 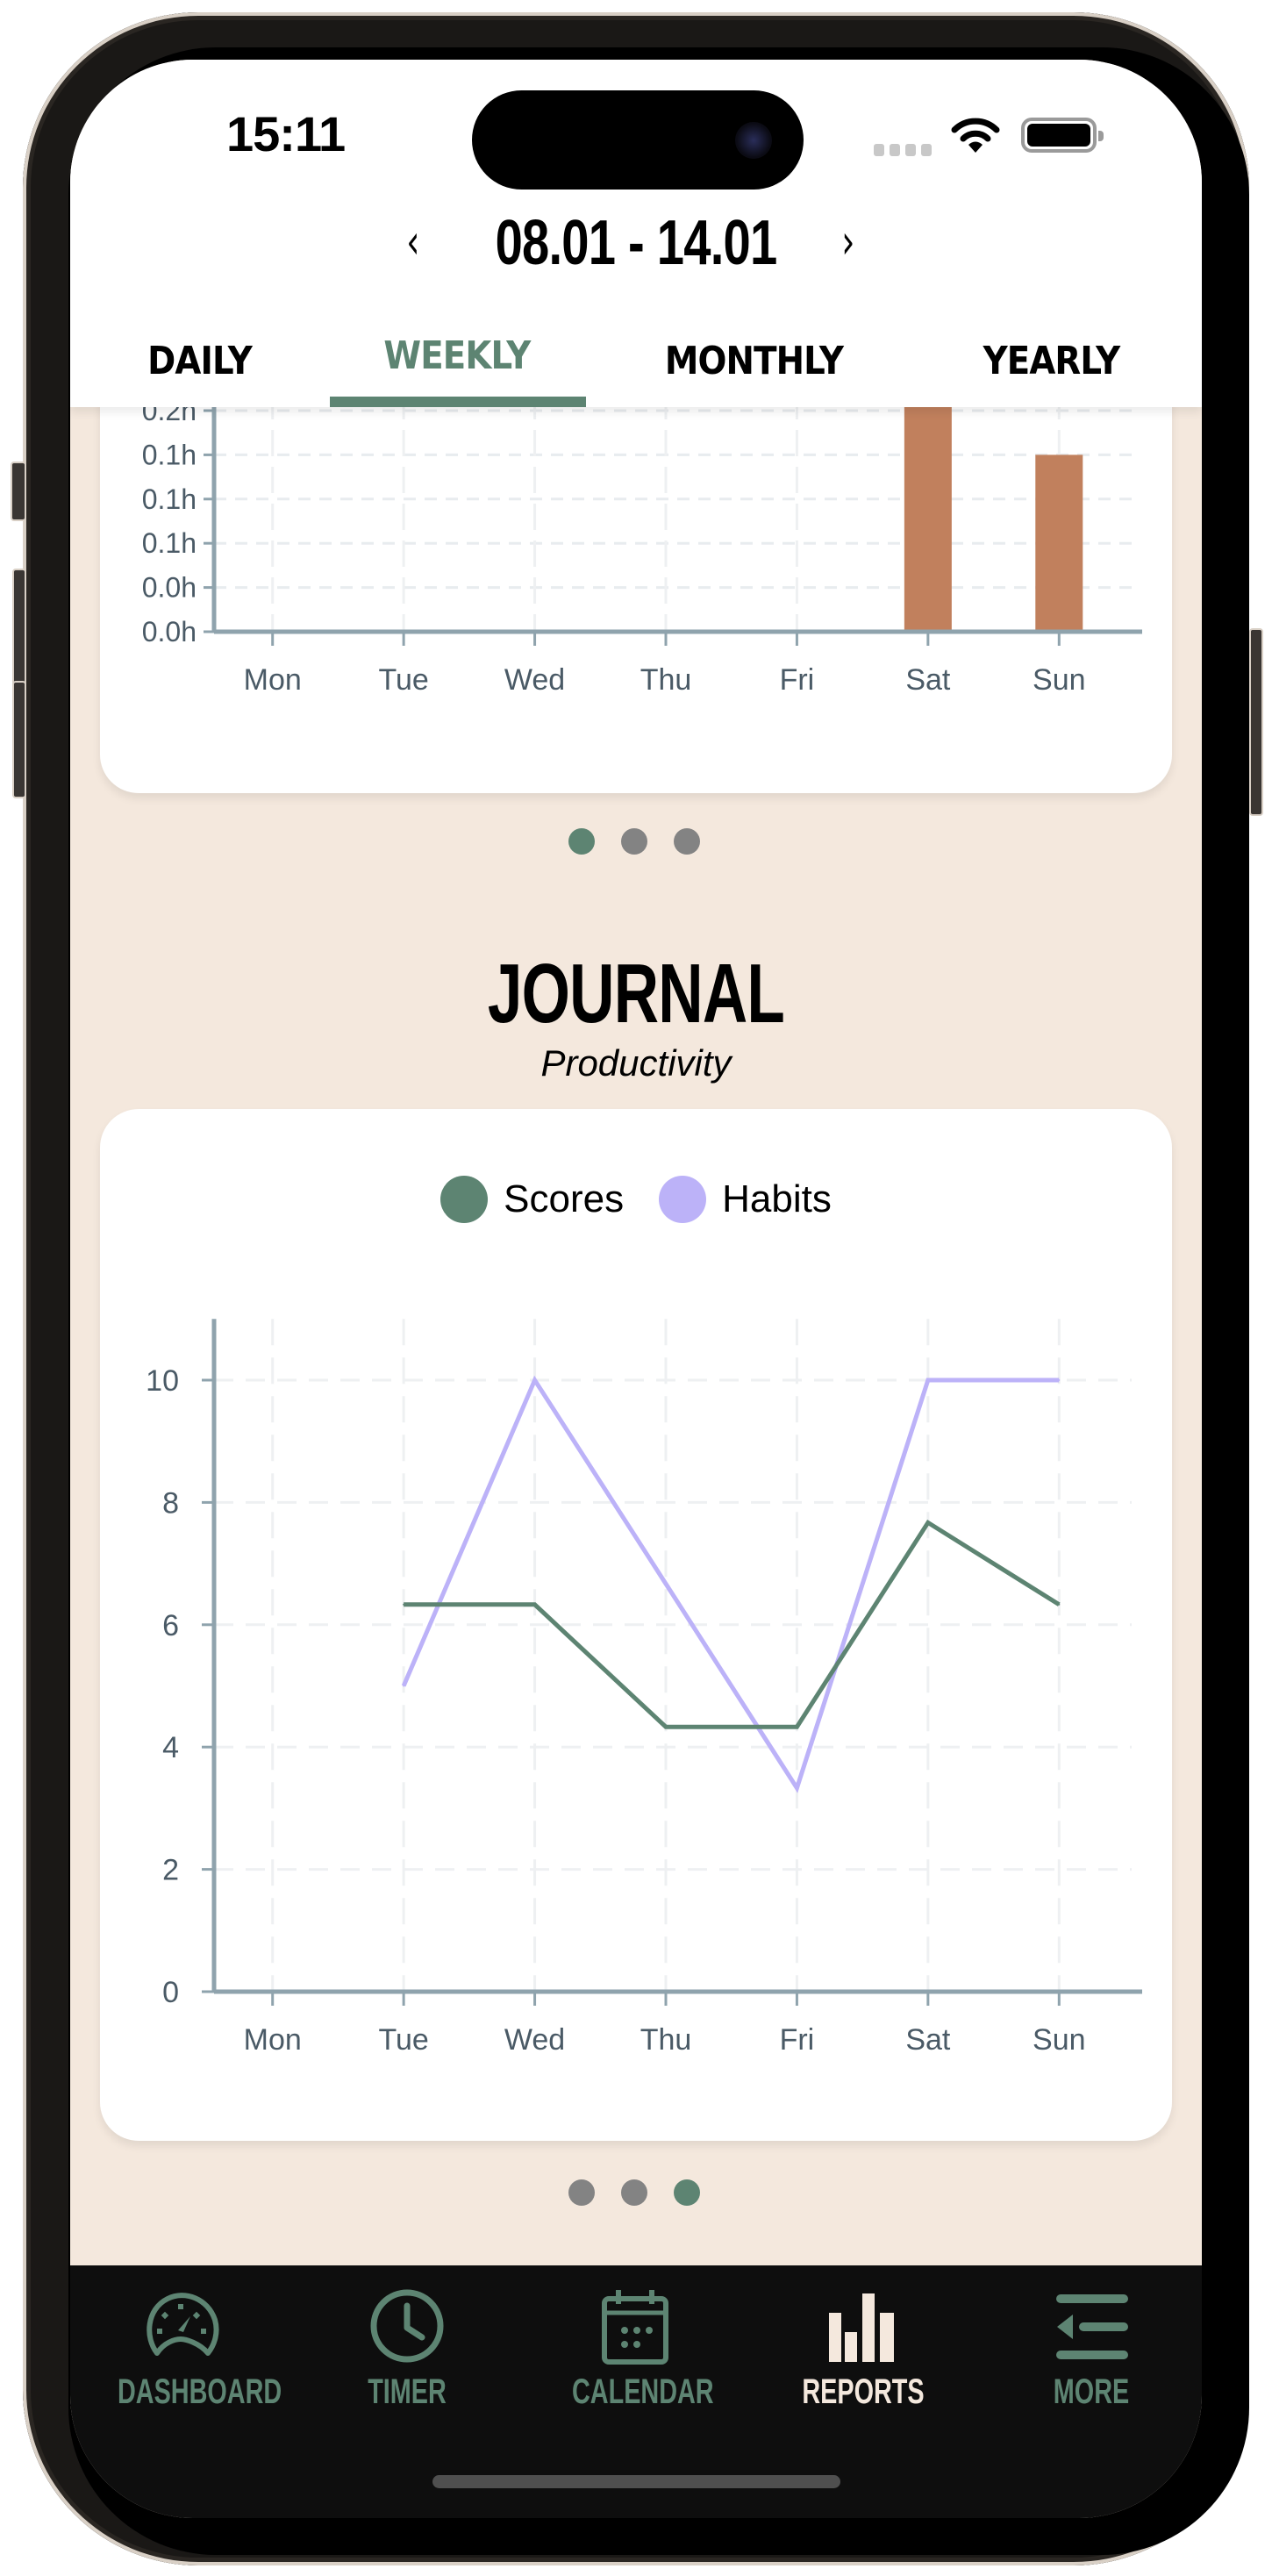 I want to click on y-tick-label: 4, so click(x=170, y=1747).